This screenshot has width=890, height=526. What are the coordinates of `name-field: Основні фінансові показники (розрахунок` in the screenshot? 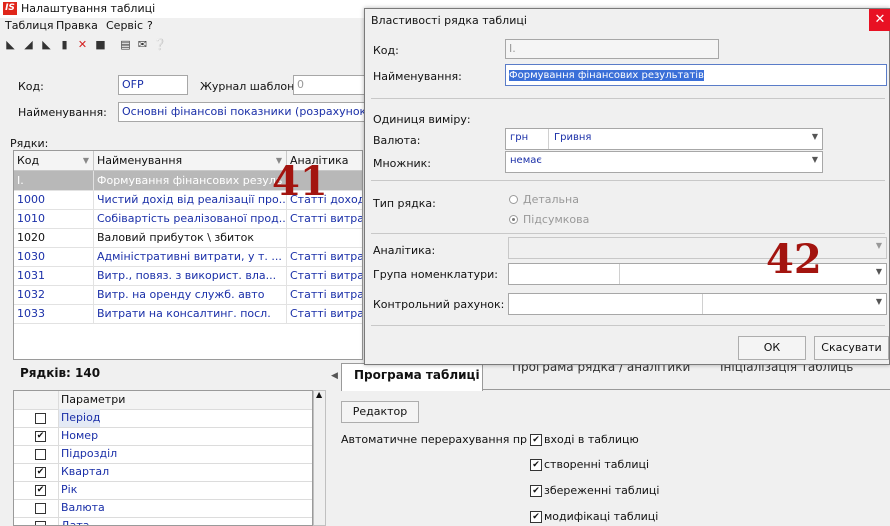 It's located at (242, 112).